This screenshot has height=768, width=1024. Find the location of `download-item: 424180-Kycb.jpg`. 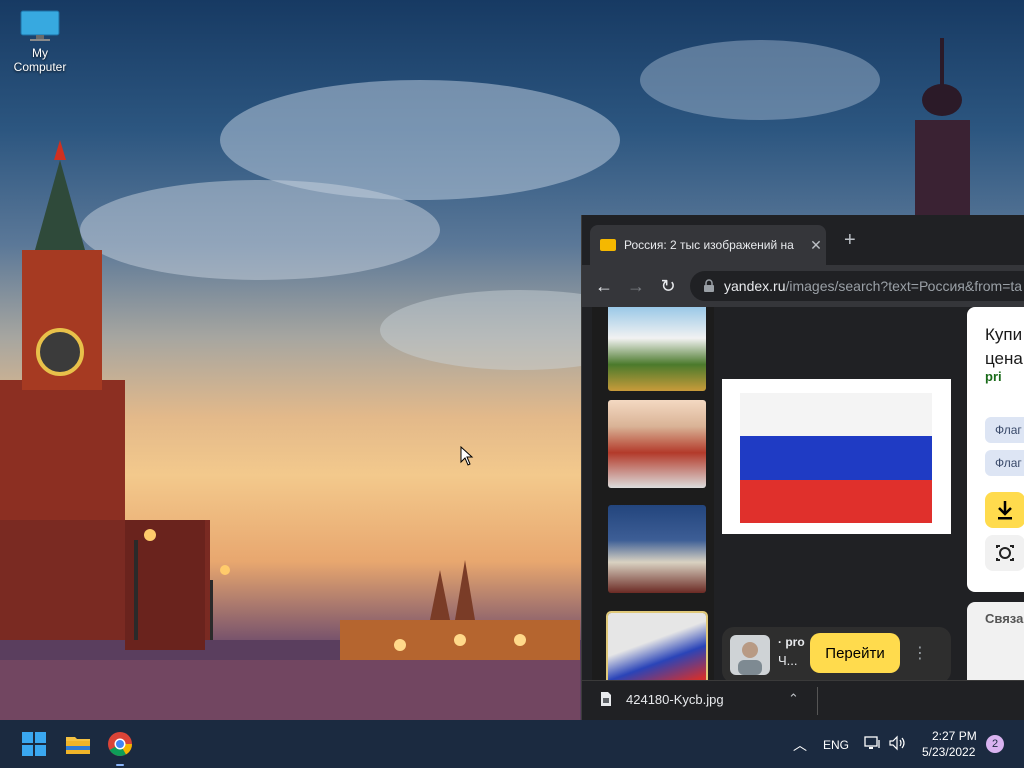

download-item: 424180-Kycb.jpg is located at coordinates (662, 699).